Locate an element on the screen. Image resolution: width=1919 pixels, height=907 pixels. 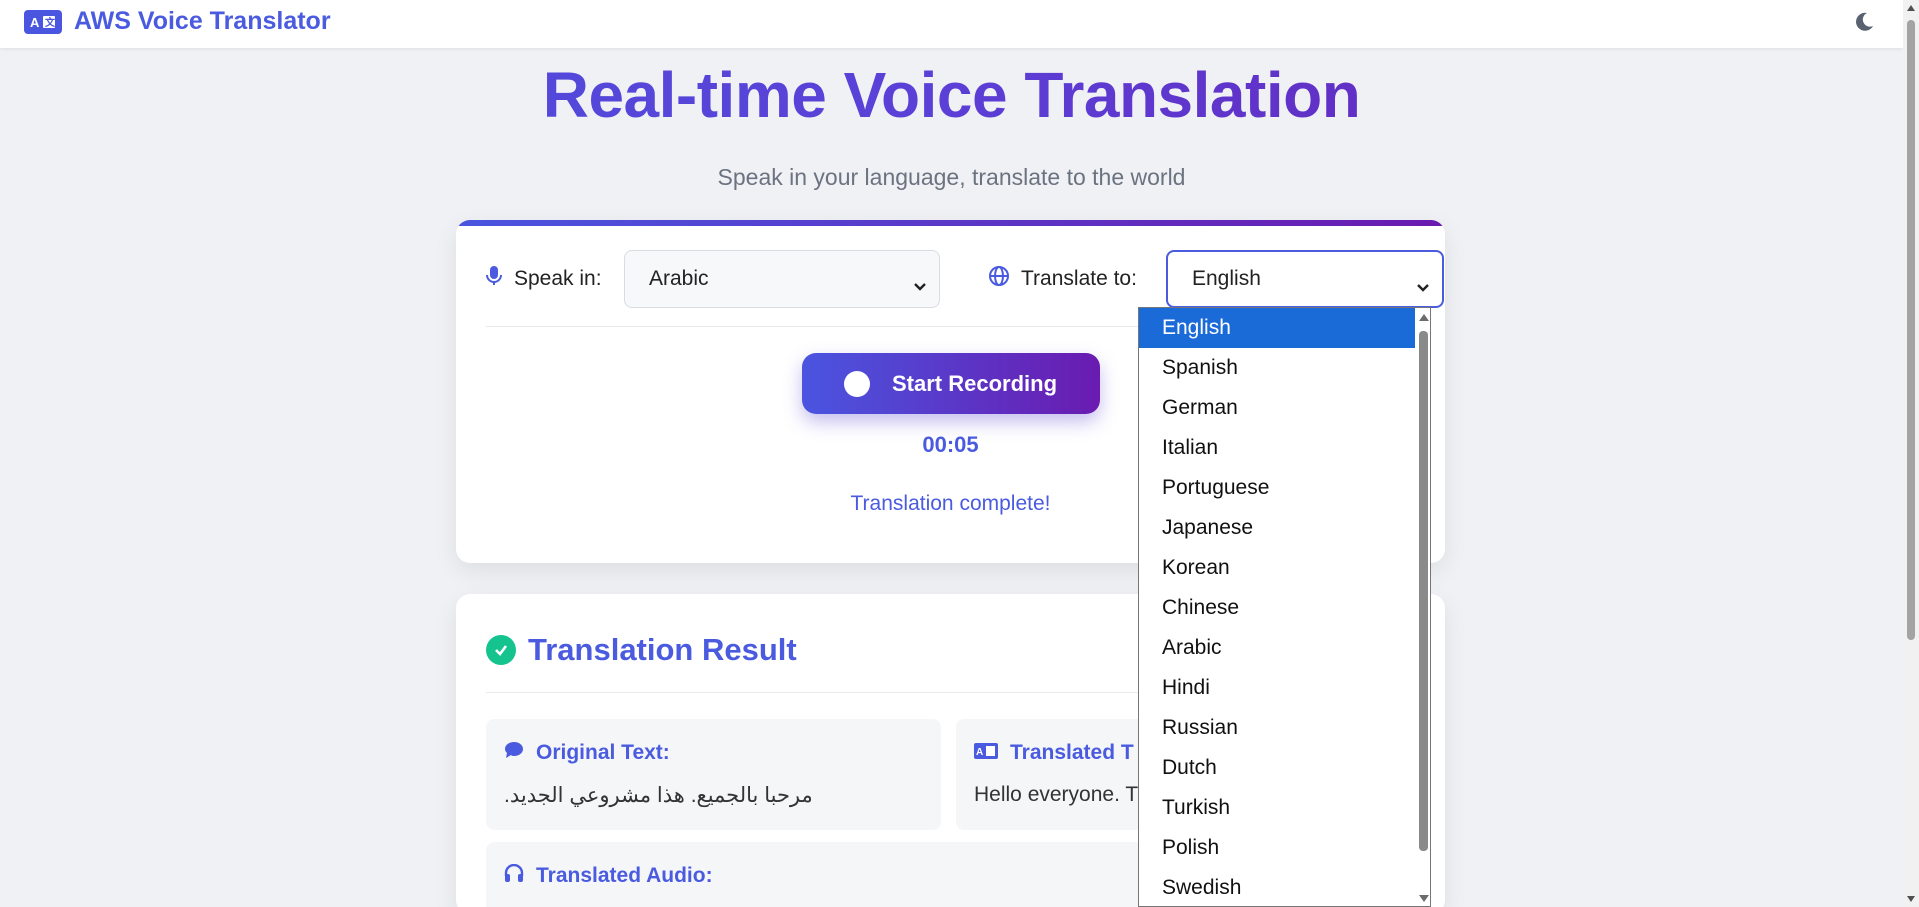
dropdown-option: Japanese is located at coordinates (1277, 528).